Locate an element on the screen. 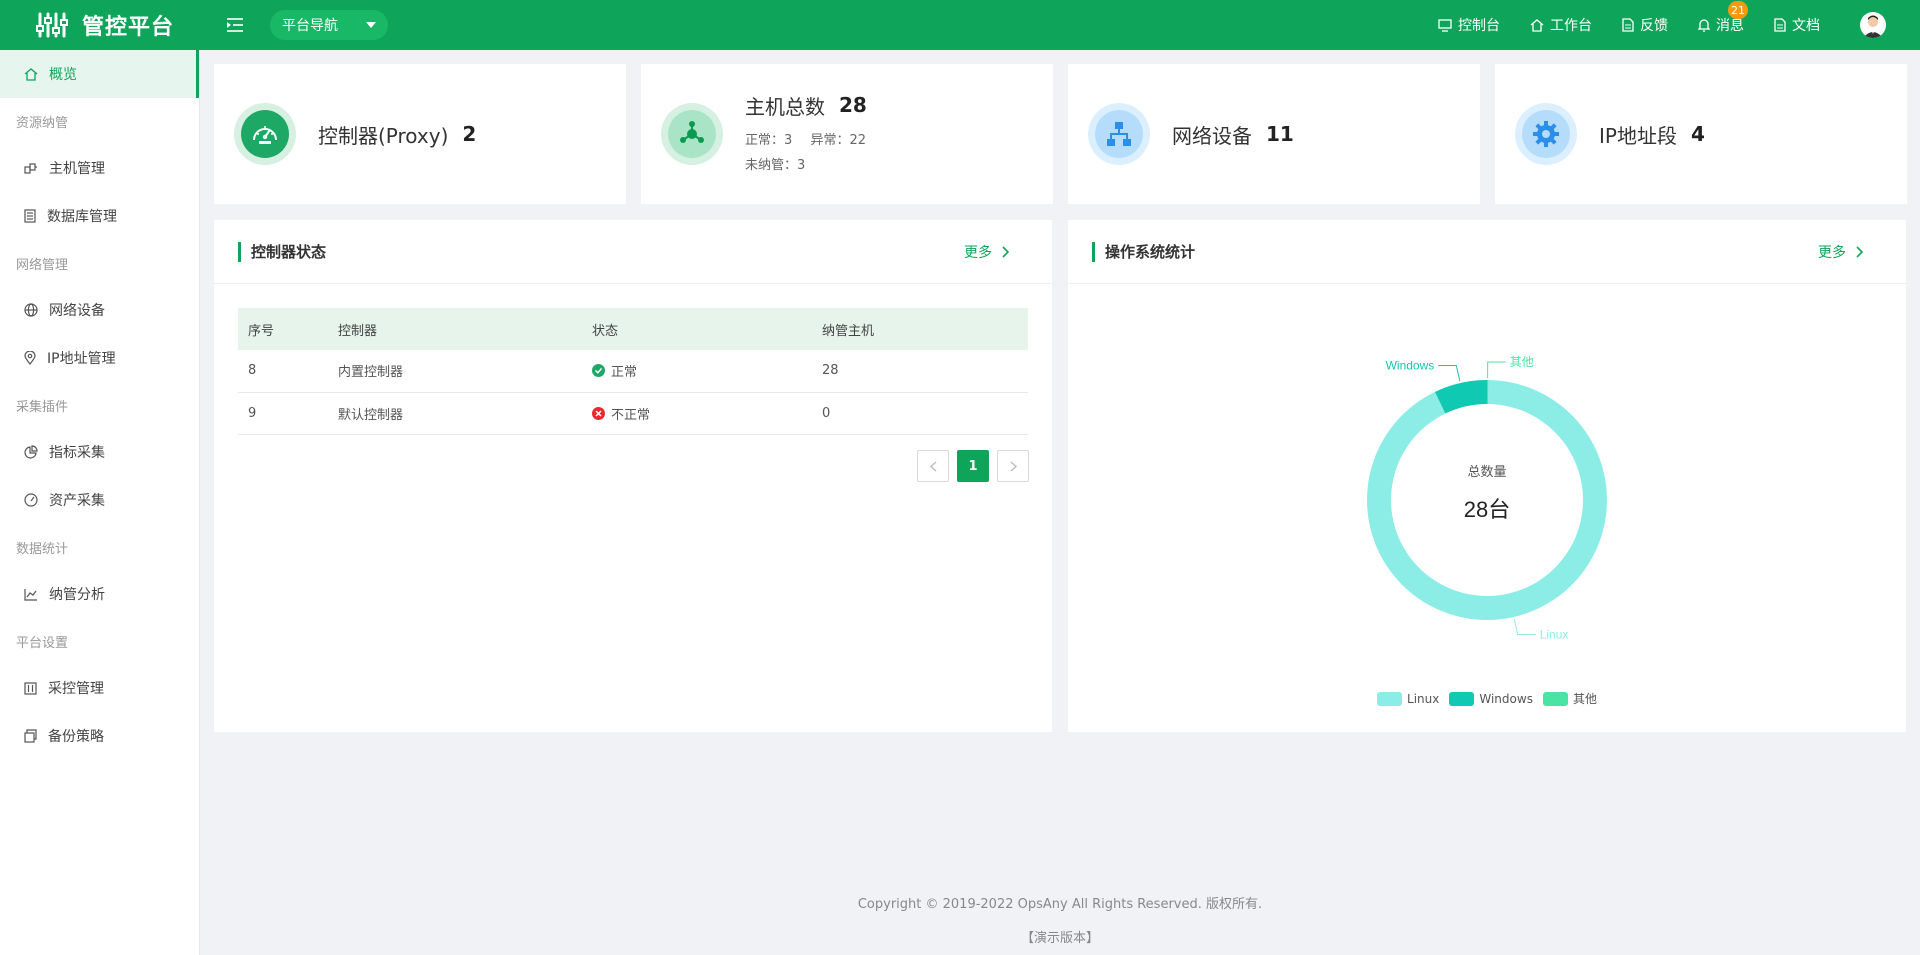  message-count-badge: 21 is located at coordinates (1738, 10).